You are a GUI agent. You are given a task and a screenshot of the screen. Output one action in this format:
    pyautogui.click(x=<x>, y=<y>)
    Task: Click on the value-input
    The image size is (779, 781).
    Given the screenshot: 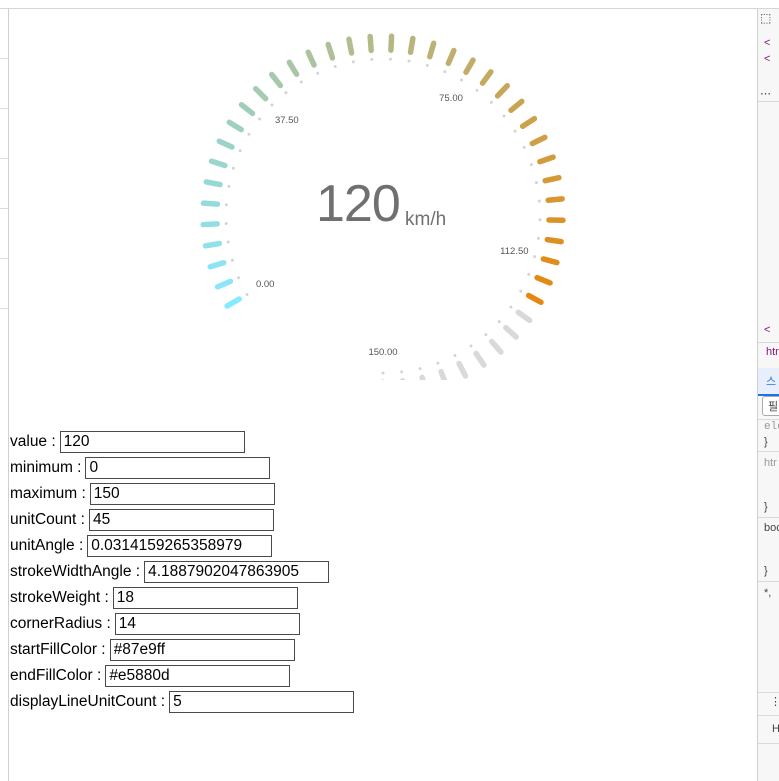 What is the action you would take?
    pyautogui.click(x=152, y=442)
    